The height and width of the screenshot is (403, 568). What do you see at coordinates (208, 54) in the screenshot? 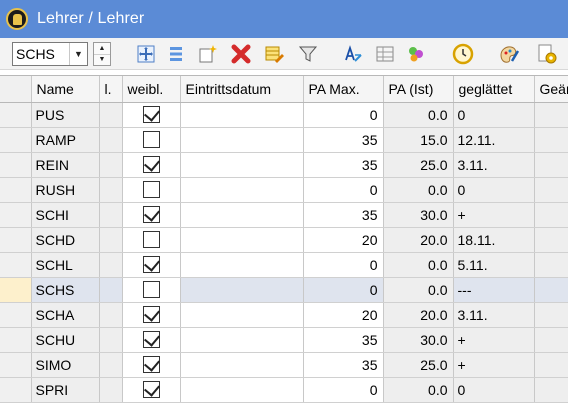
I see `new-record-icon` at bounding box center [208, 54].